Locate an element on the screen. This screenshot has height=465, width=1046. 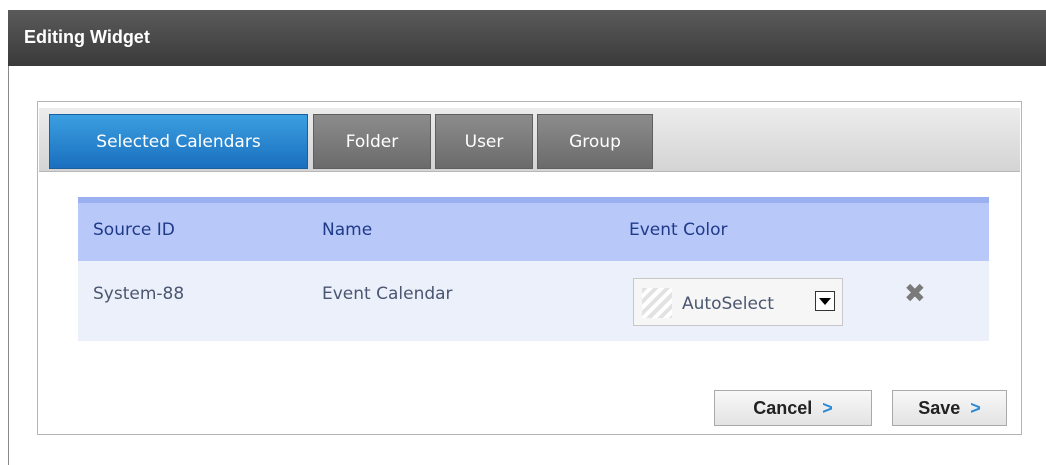
tab-label: User is located at coordinates (484, 141).